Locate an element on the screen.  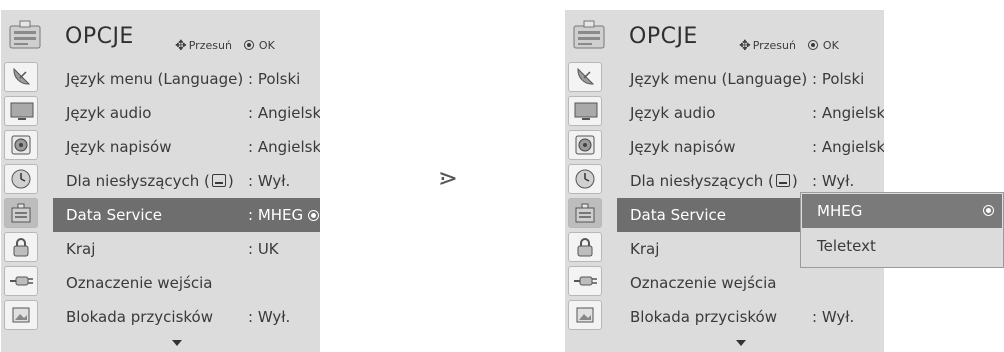
dropdown-option-teletext: Teletext is located at coordinates (902, 246).